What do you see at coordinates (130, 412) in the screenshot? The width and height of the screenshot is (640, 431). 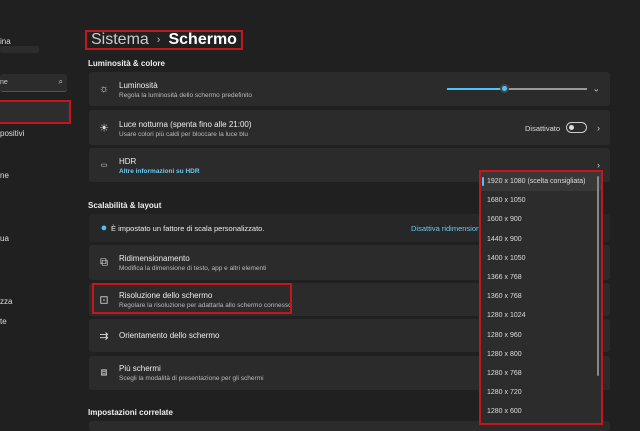 I see `section-heading: Impostazioni correlate` at bounding box center [130, 412].